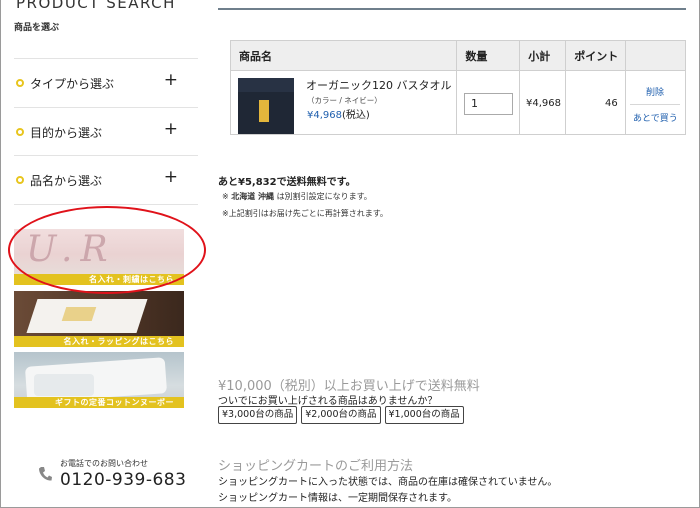 The image size is (700, 508). Describe the element at coordinates (99, 319) in the screenshot. I see `banner-wrapping: 名入れ・ラッピングはこちら` at that location.